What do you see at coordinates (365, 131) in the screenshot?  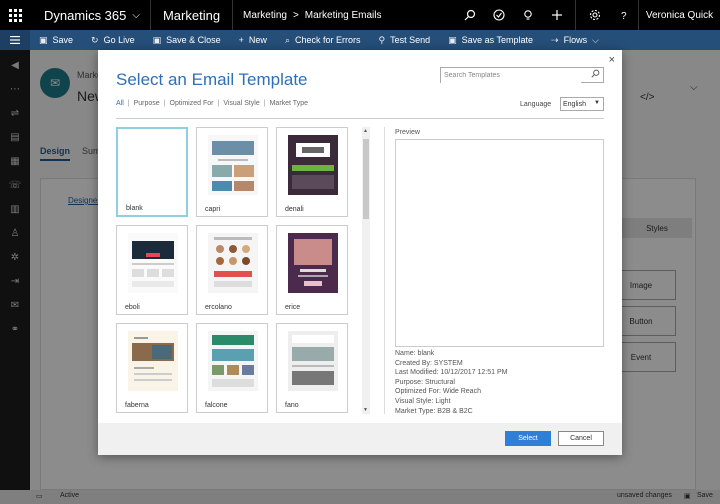 I see `scroll-up-icon: ▲` at bounding box center [365, 131].